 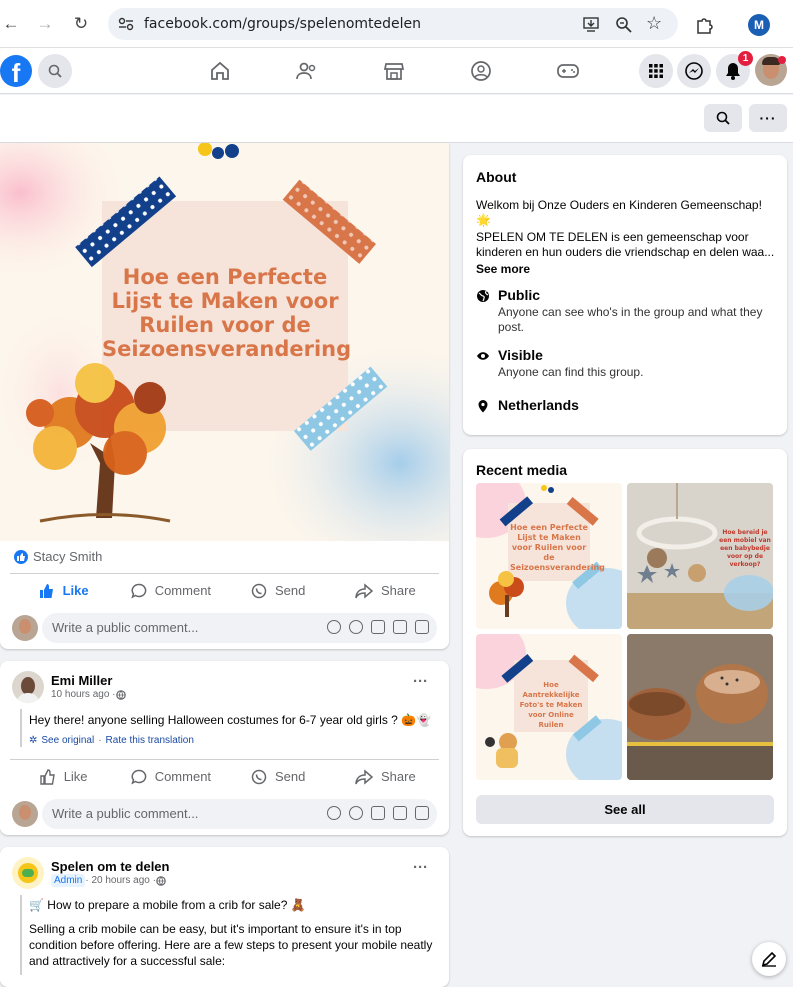 What do you see at coordinates (700, 707) in the screenshot?
I see `media-tile` at bounding box center [700, 707].